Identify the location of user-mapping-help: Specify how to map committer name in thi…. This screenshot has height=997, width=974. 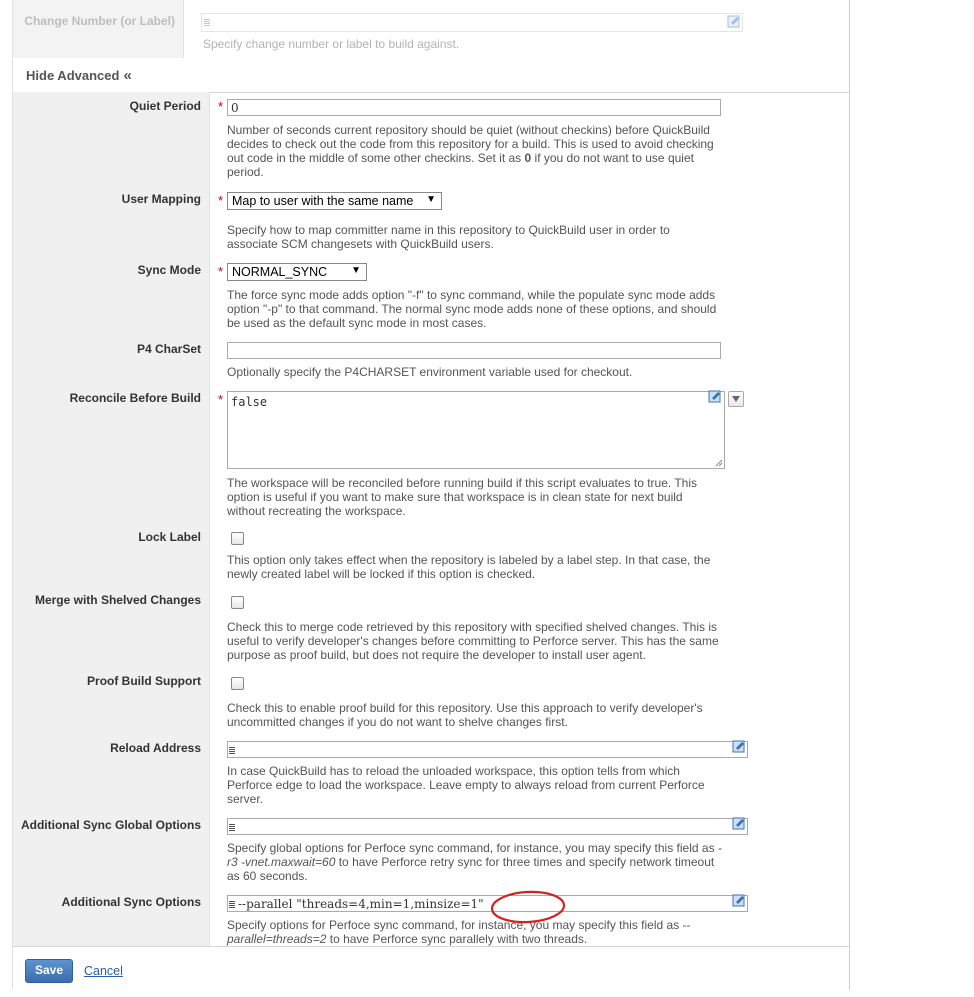
(448, 237).